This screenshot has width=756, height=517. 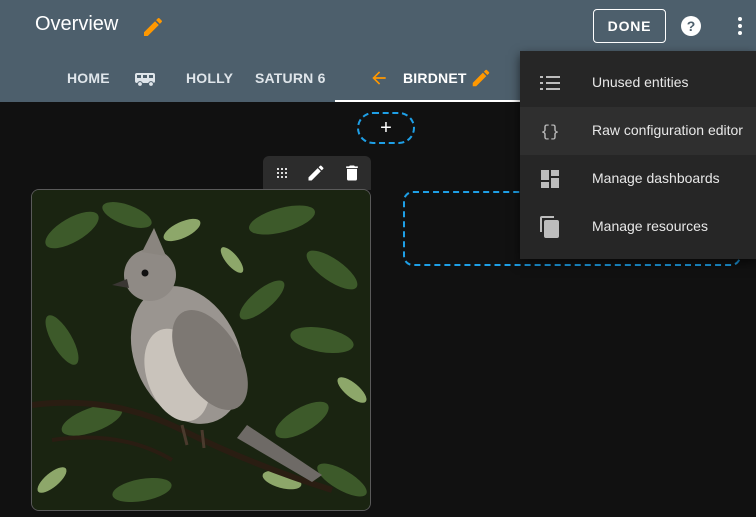 I want to click on edit-card-icon, so click(x=316, y=173).